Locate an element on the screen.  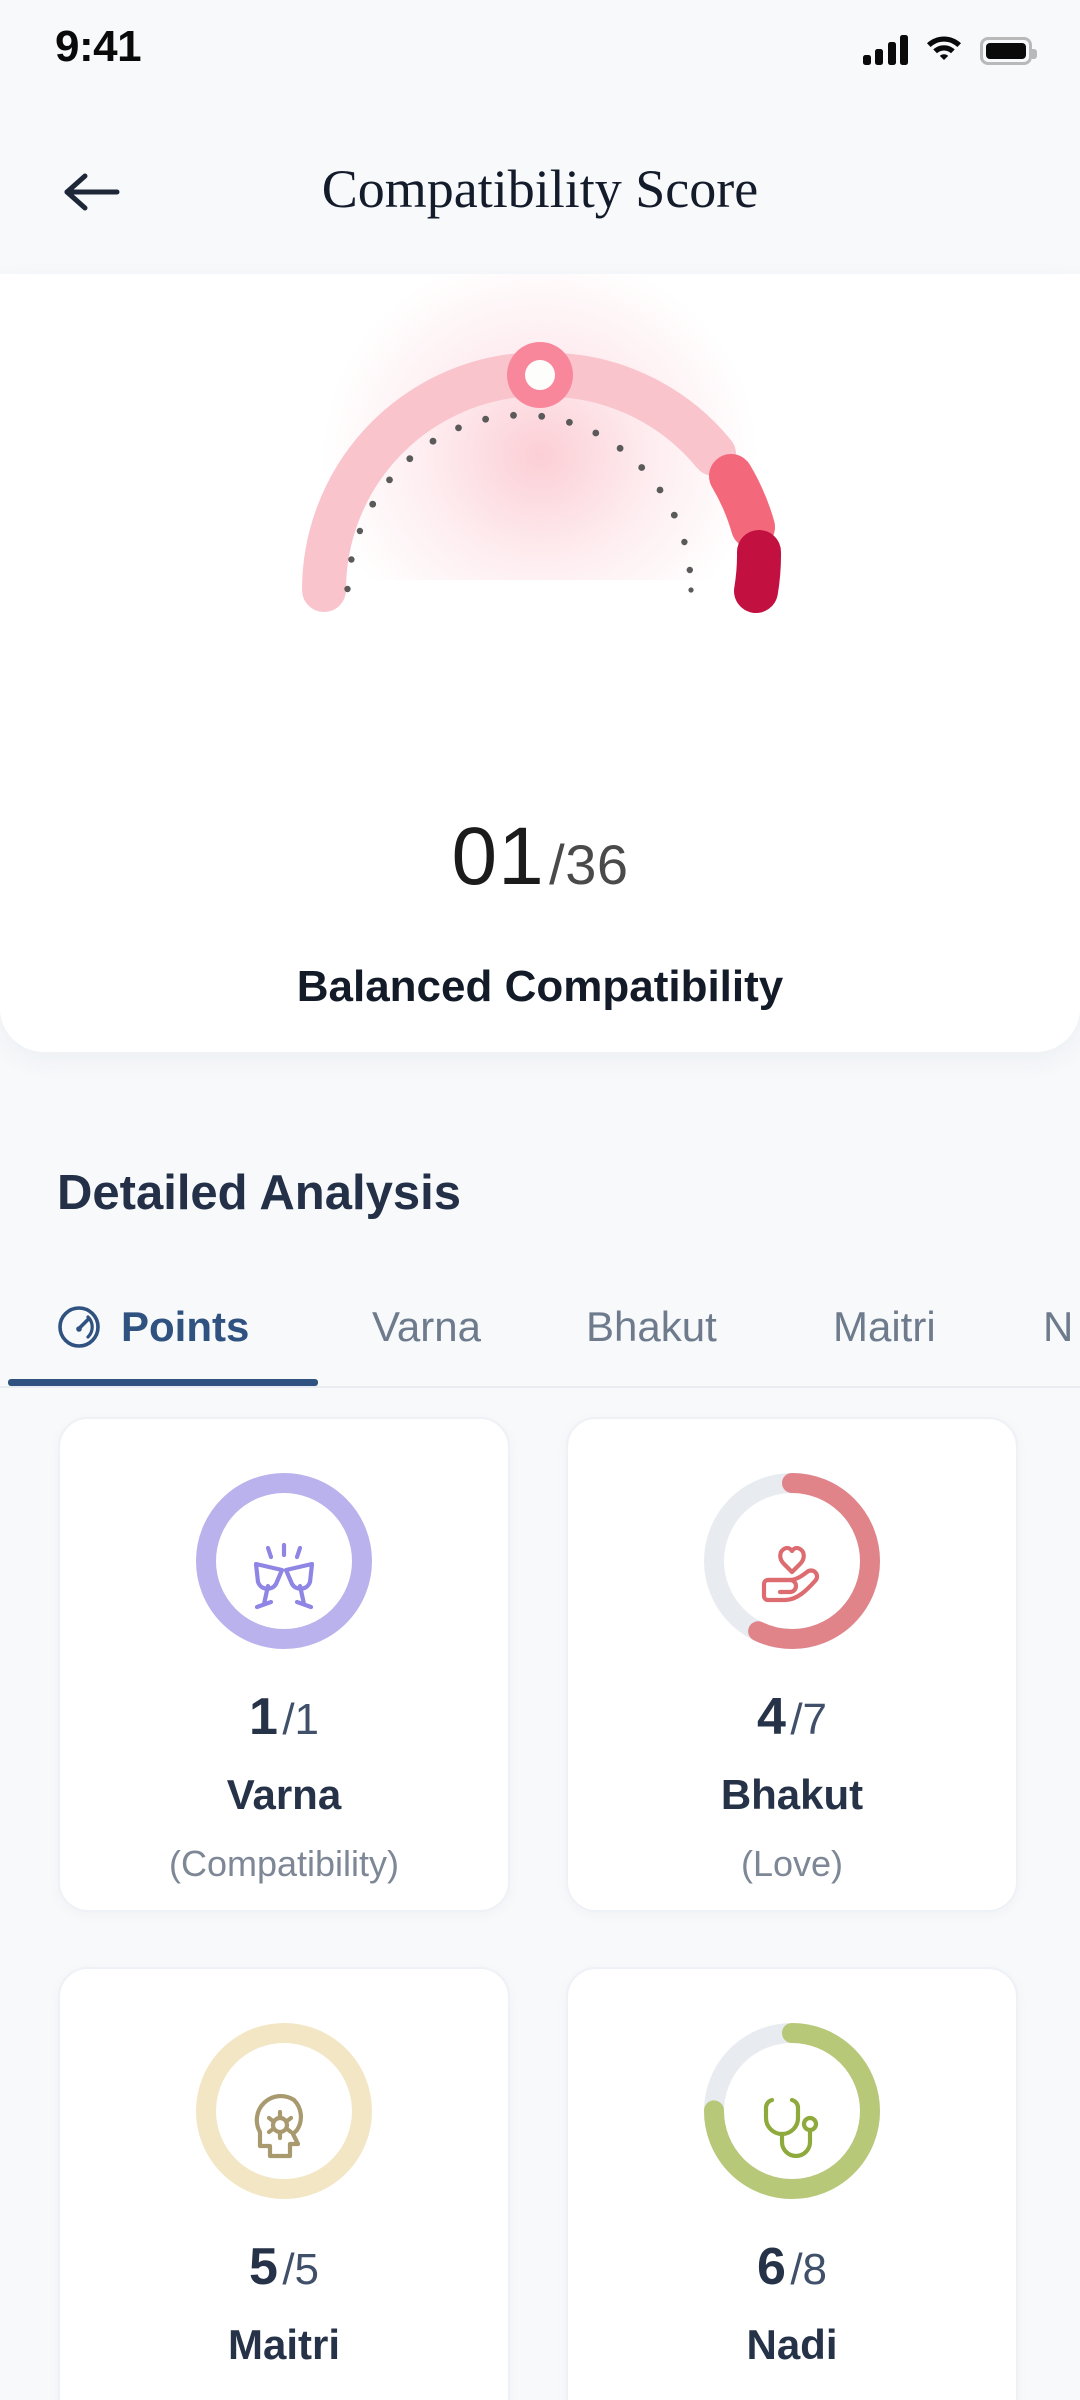
tab-points-label: Points is located at coordinates (185, 1326).